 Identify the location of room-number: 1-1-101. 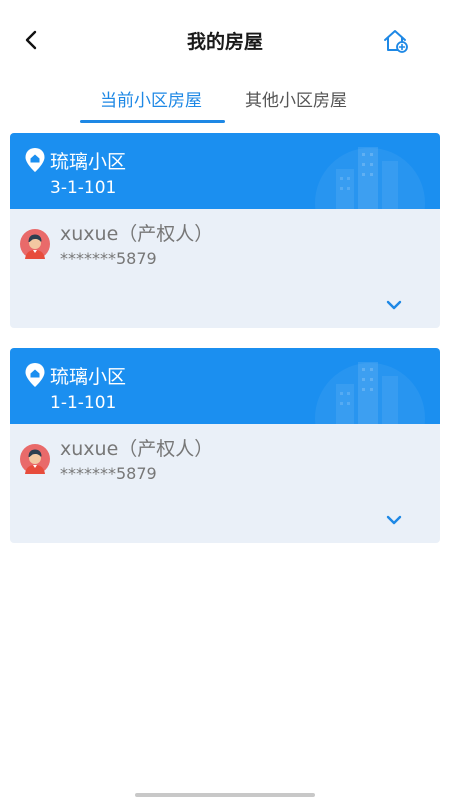
(83, 403).